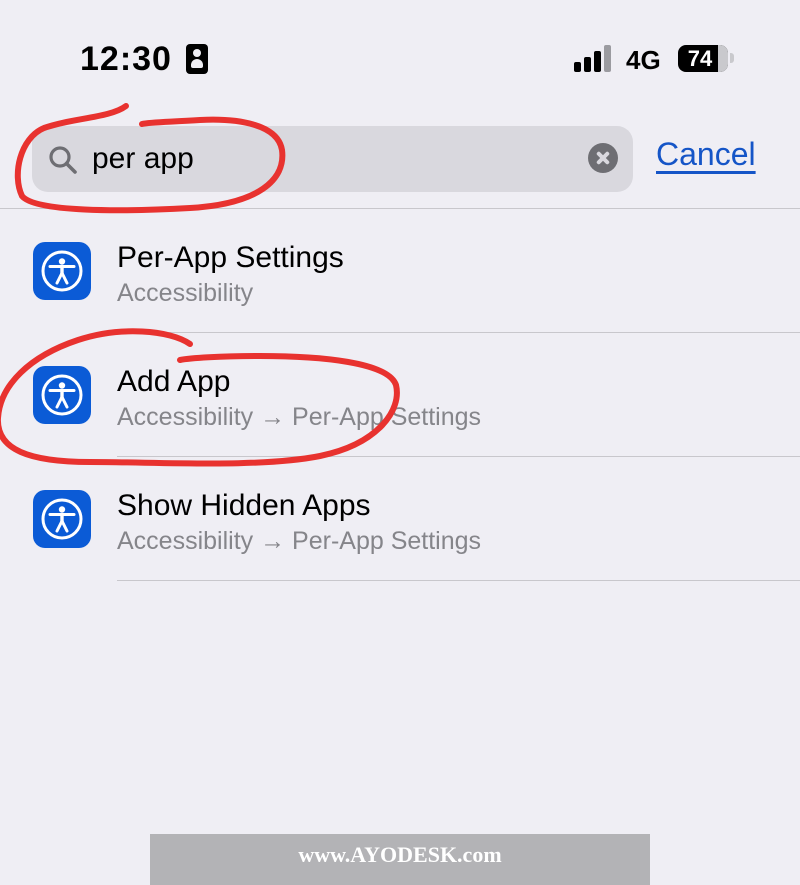 The width and height of the screenshot is (800, 885). Describe the element at coordinates (400, 854) in the screenshot. I see `watermark-text: www.AYODESK.com` at that location.